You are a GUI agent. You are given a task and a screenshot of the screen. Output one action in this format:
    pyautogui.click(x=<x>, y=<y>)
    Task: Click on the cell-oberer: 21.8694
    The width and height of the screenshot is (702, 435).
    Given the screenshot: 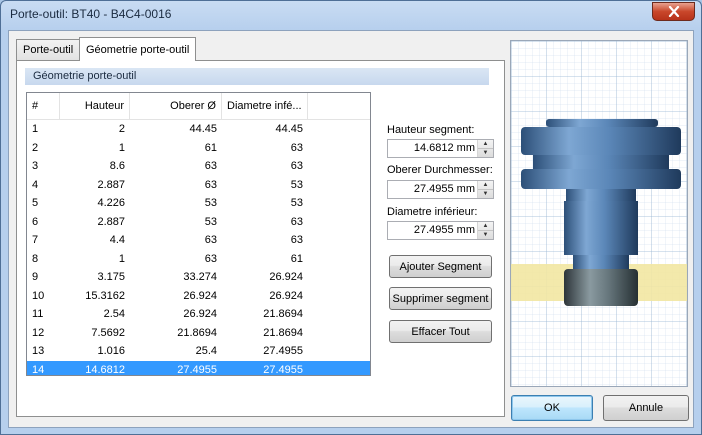 What is the action you would take?
    pyautogui.click(x=197, y=332)
    